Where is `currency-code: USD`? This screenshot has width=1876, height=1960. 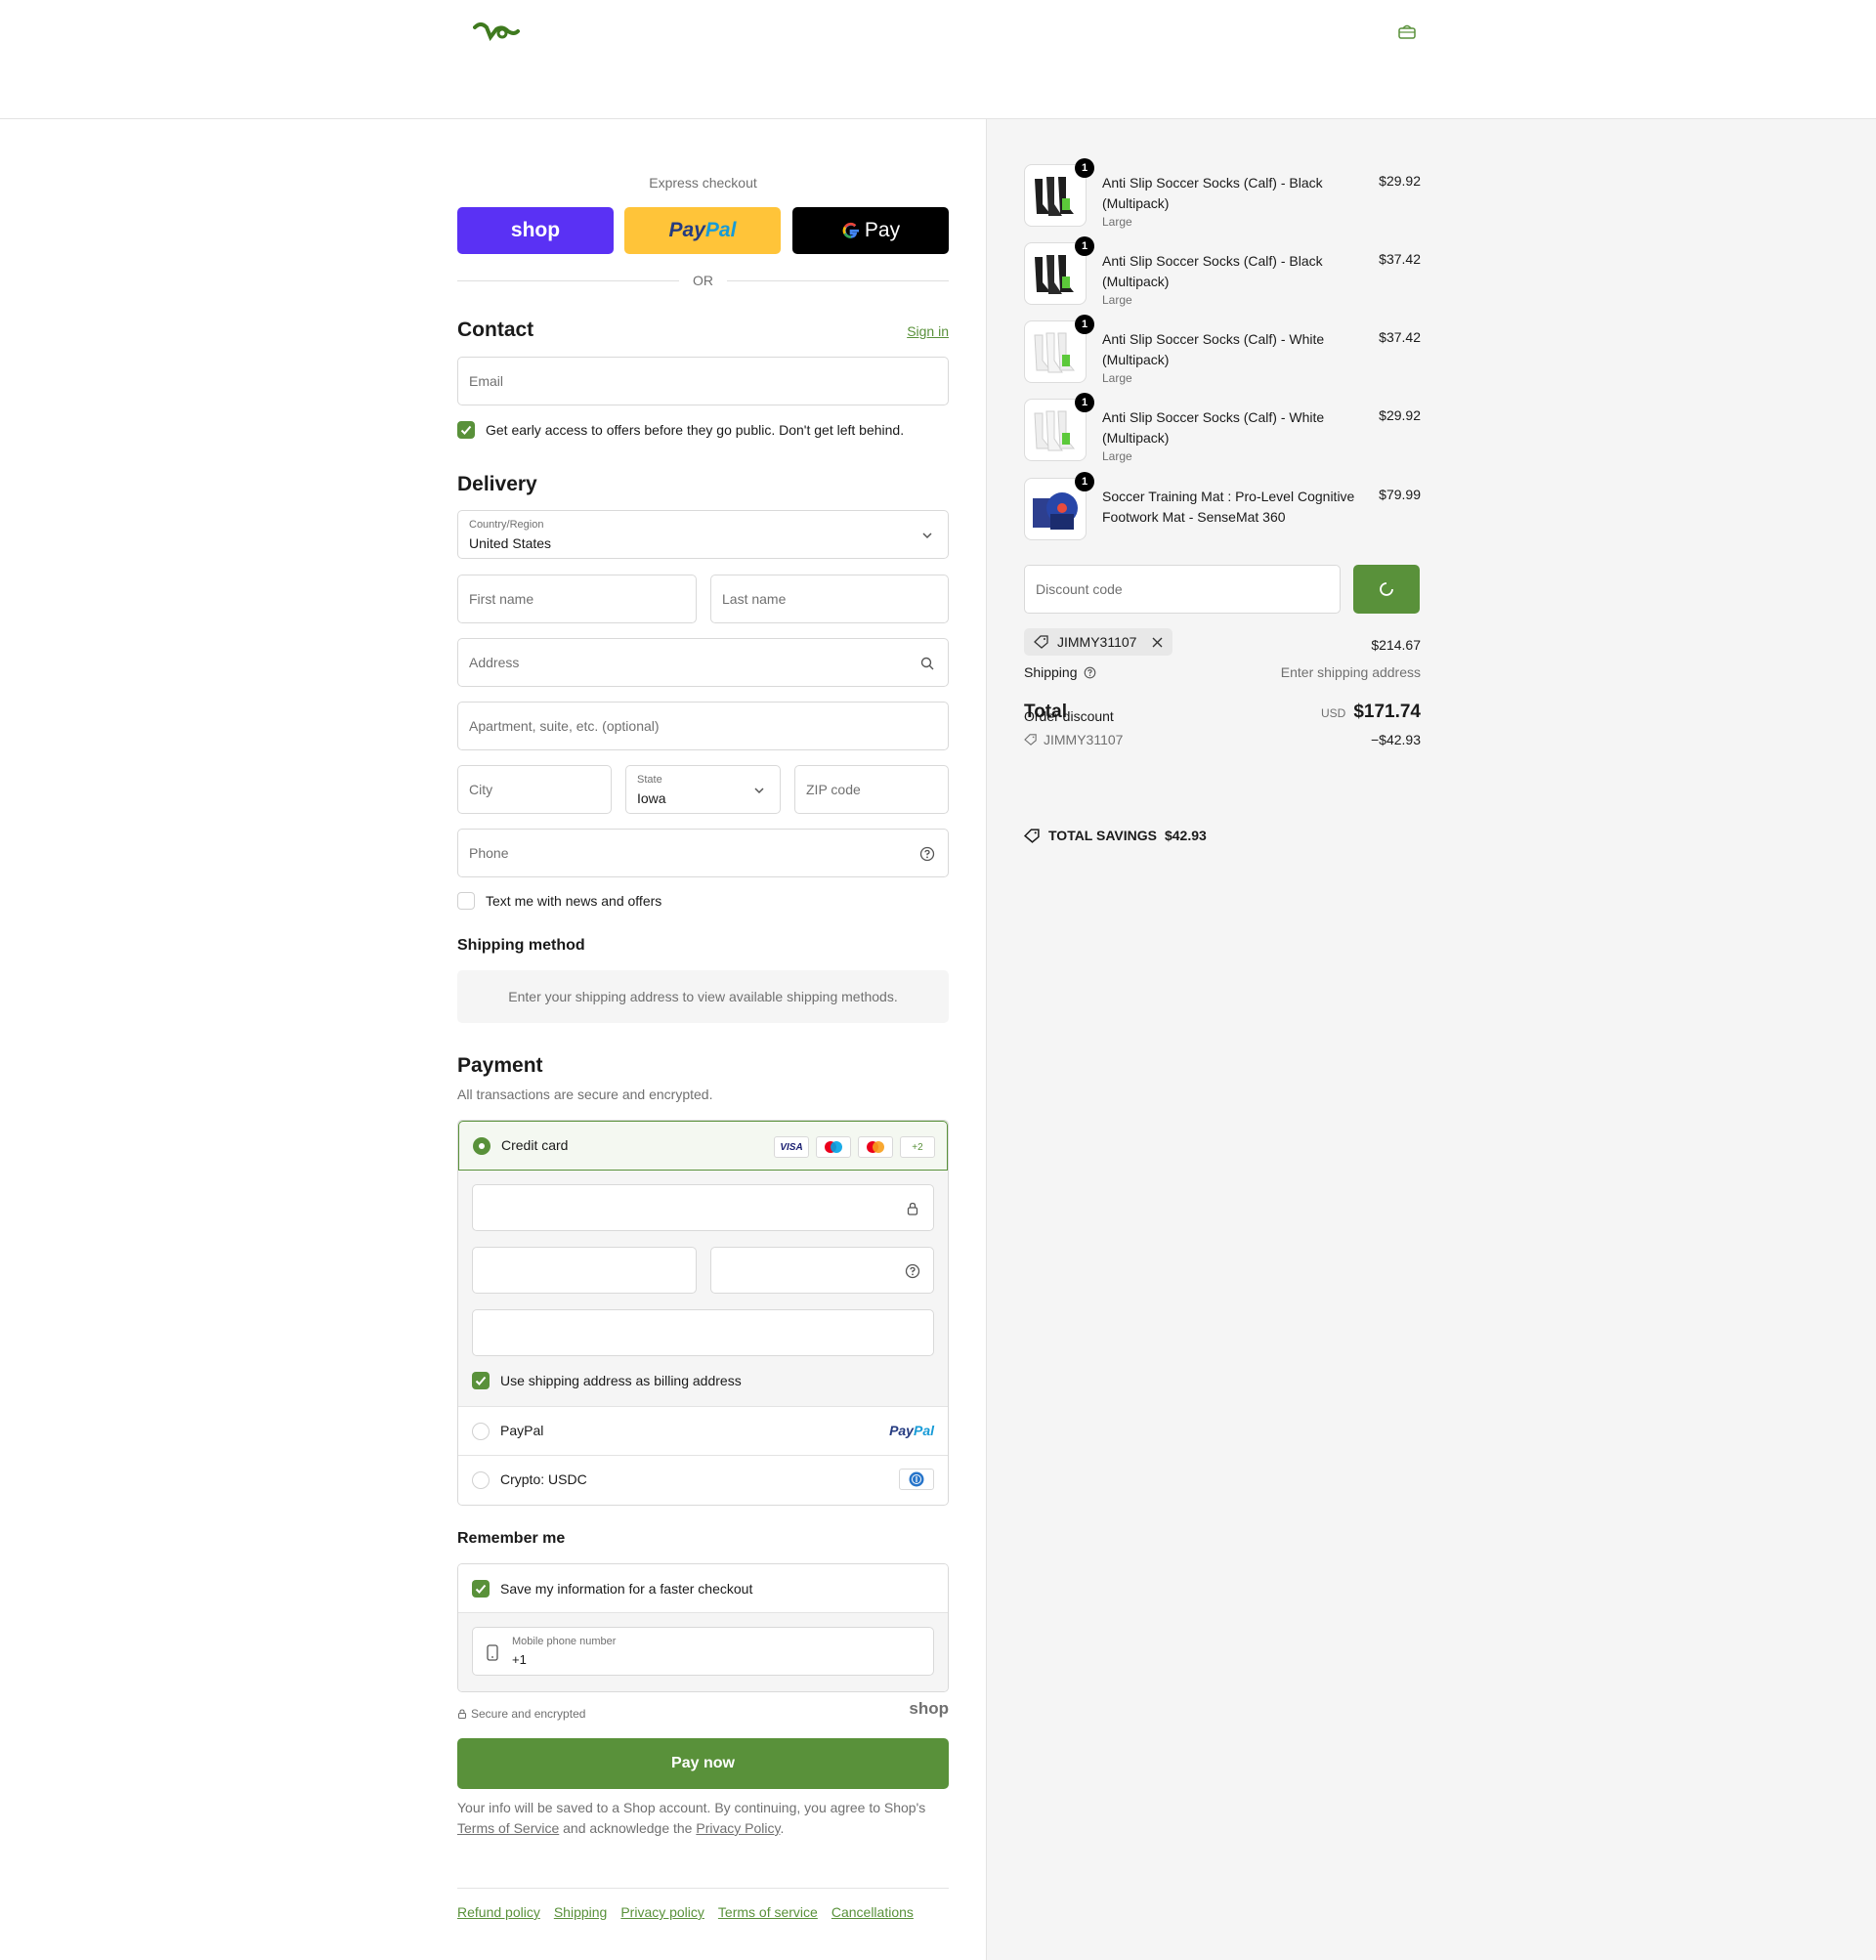
currency-code: USD is located at coordinates (1333, 713).